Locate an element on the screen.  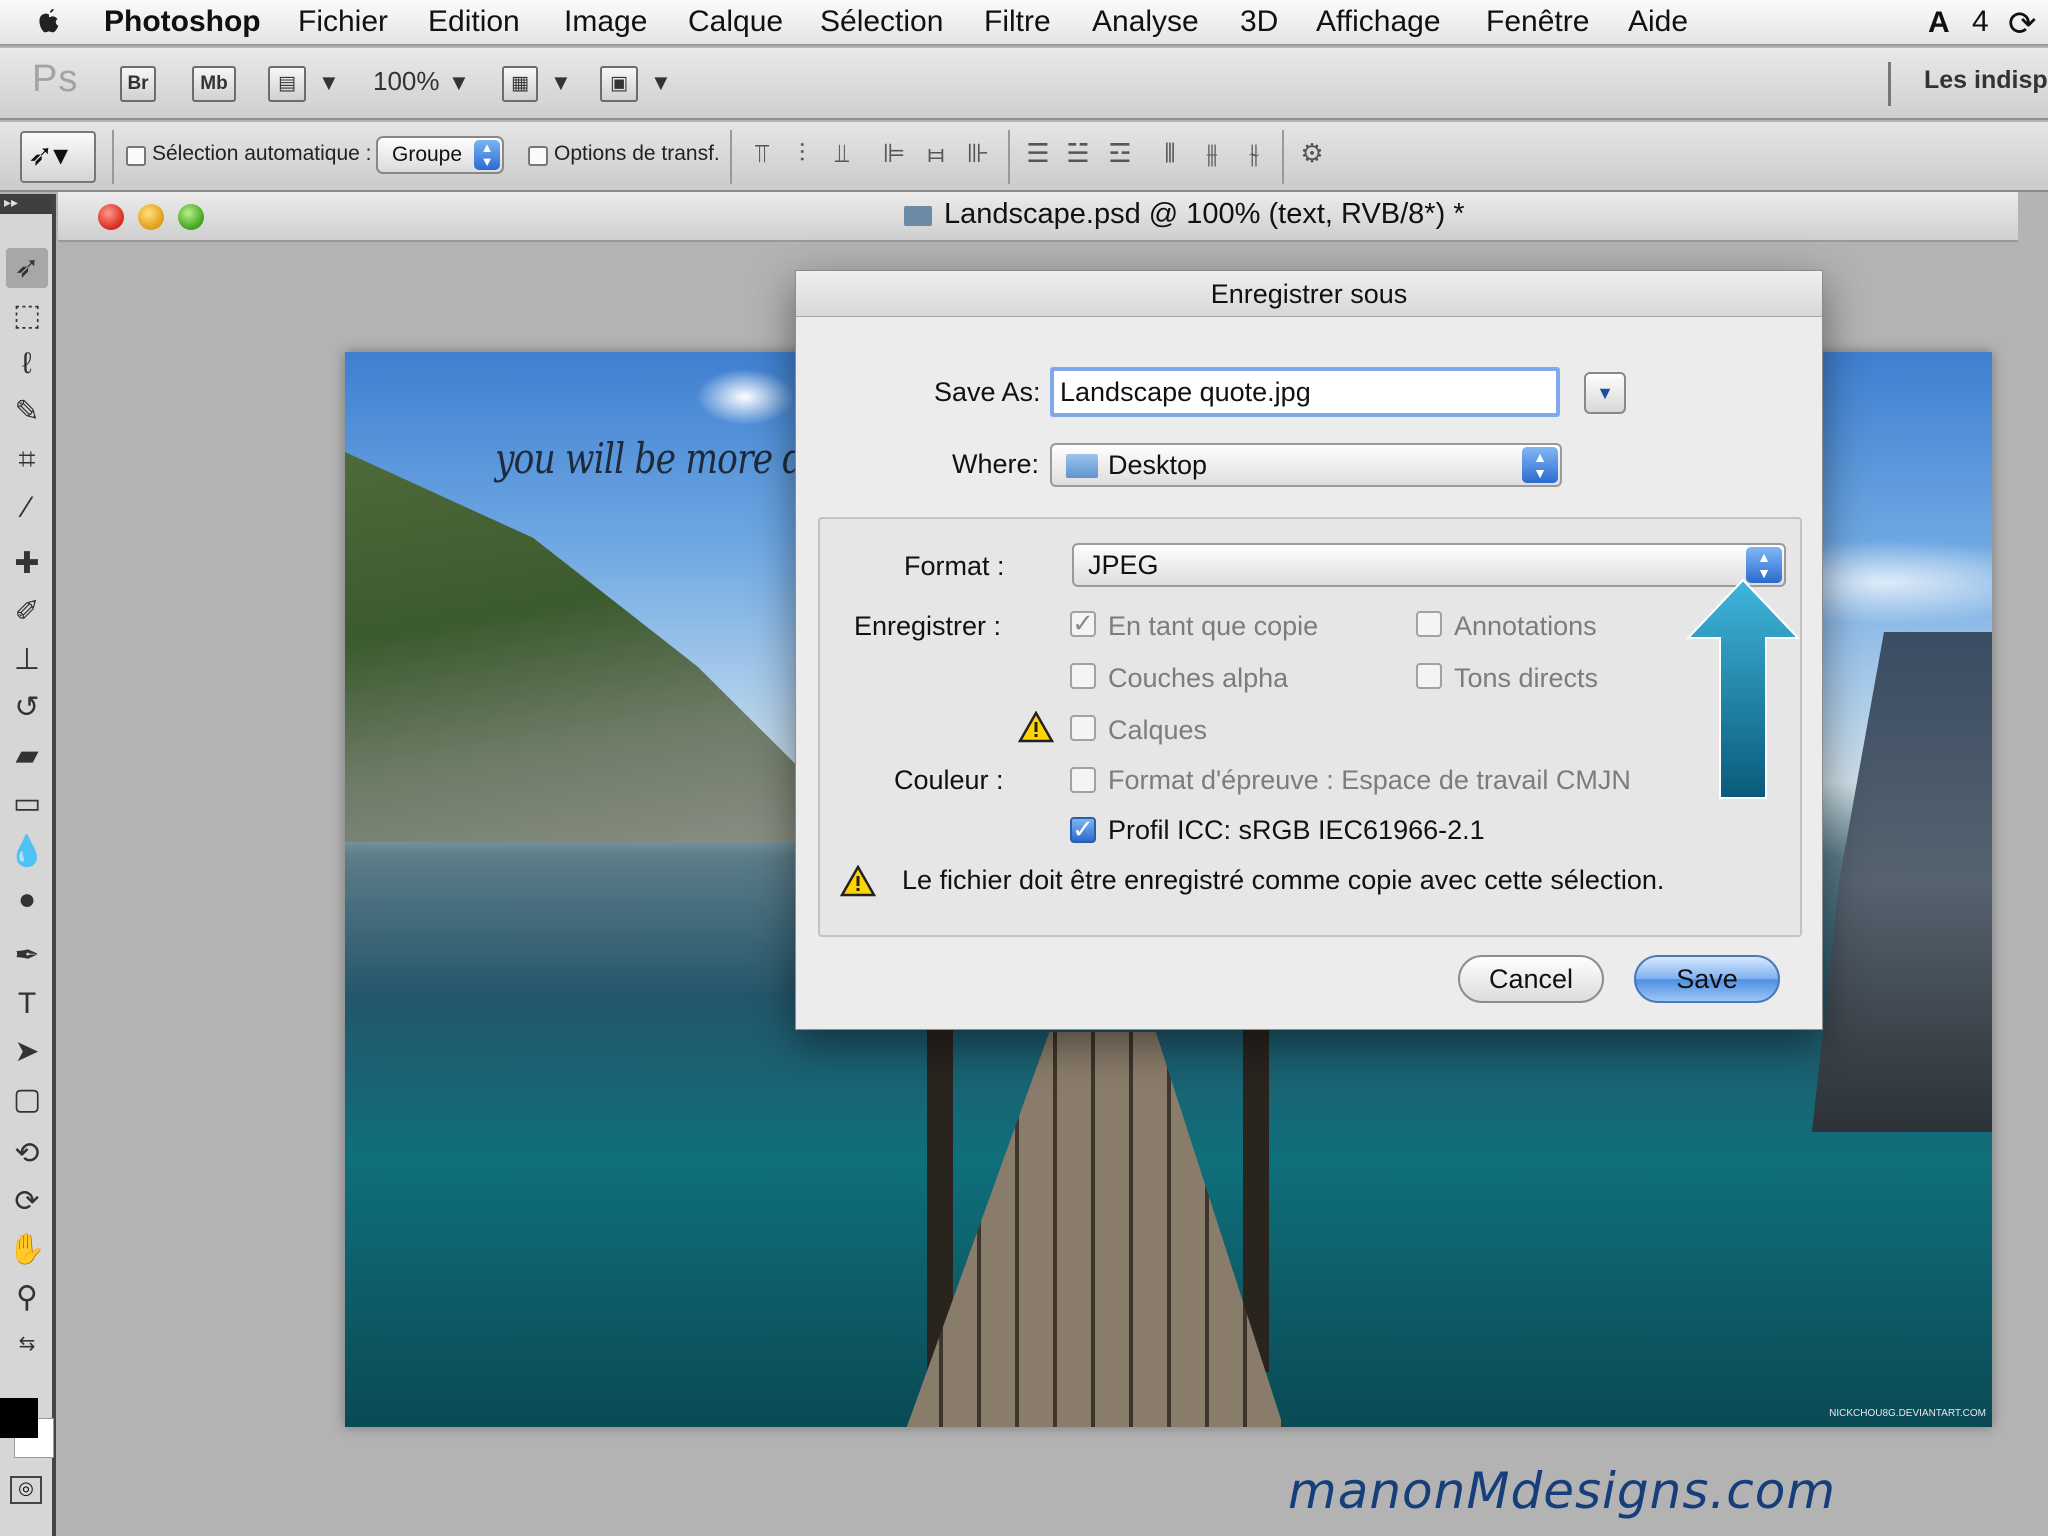
bridge-button: Br is located at coordinates (138, 84).